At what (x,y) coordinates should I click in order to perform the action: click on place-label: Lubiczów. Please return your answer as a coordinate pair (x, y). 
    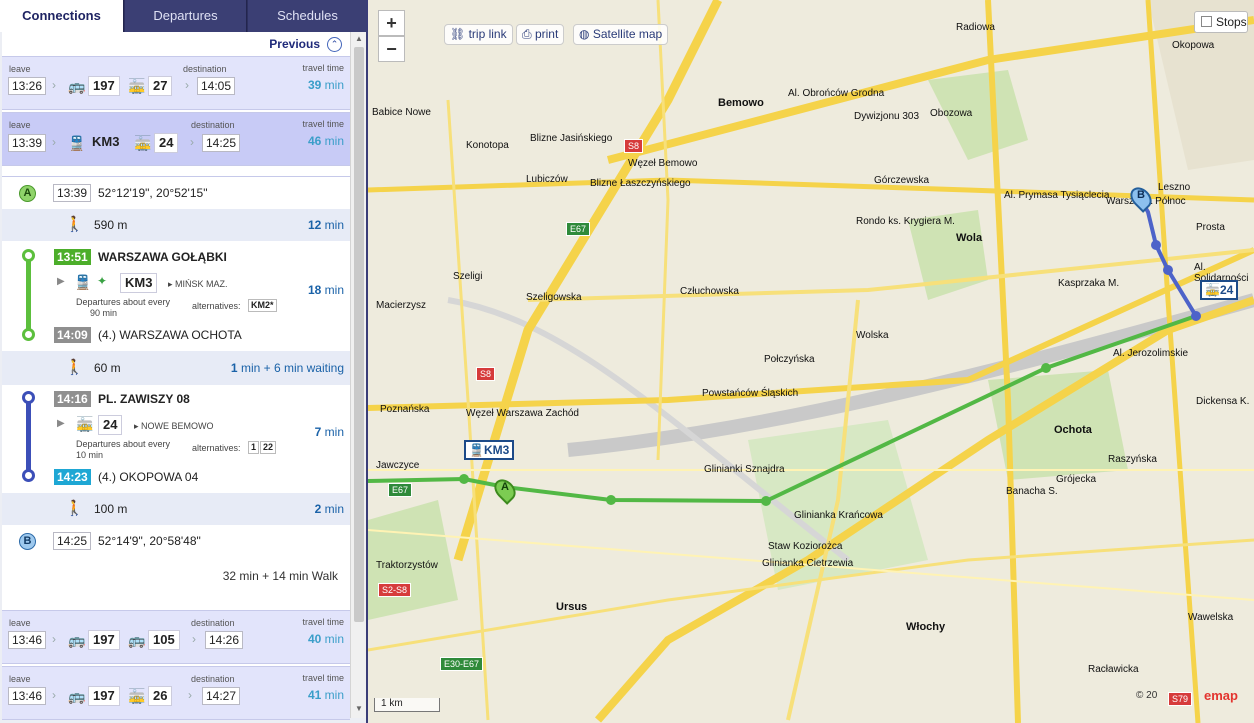
    Looking at the image, I should click on (547, 179).